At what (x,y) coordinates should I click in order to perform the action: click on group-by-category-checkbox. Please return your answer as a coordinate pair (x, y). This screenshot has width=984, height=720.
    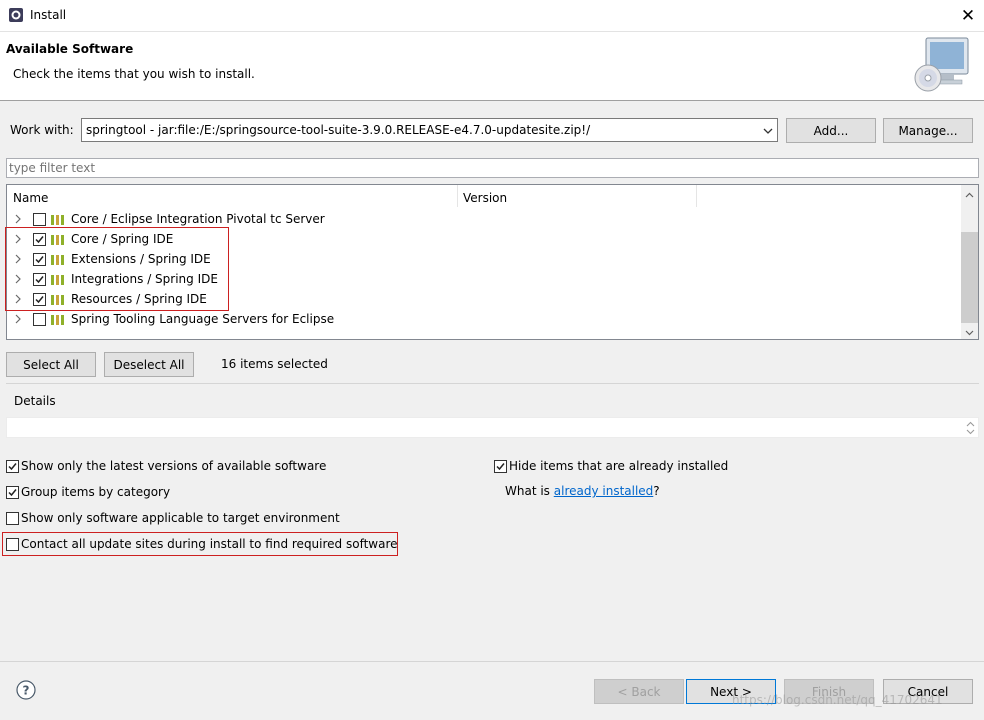
    Looking at the image, I should click on (12, 492).